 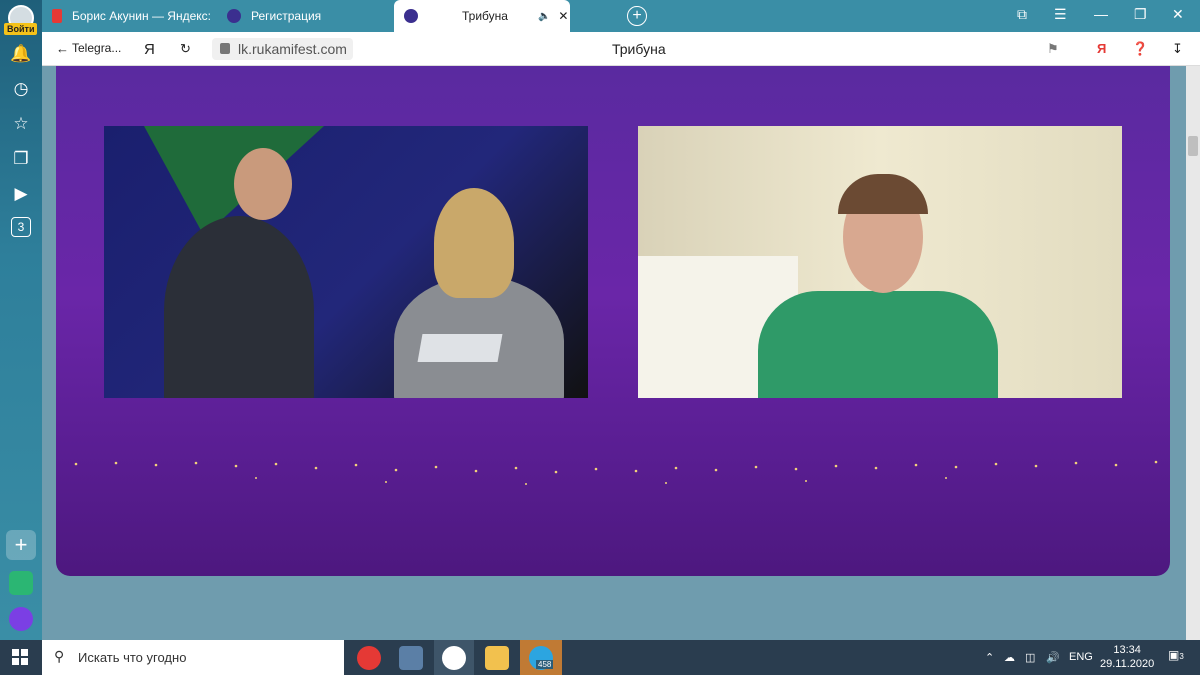 I want to click on new-tab-button: +, so click(x=637, y=16).